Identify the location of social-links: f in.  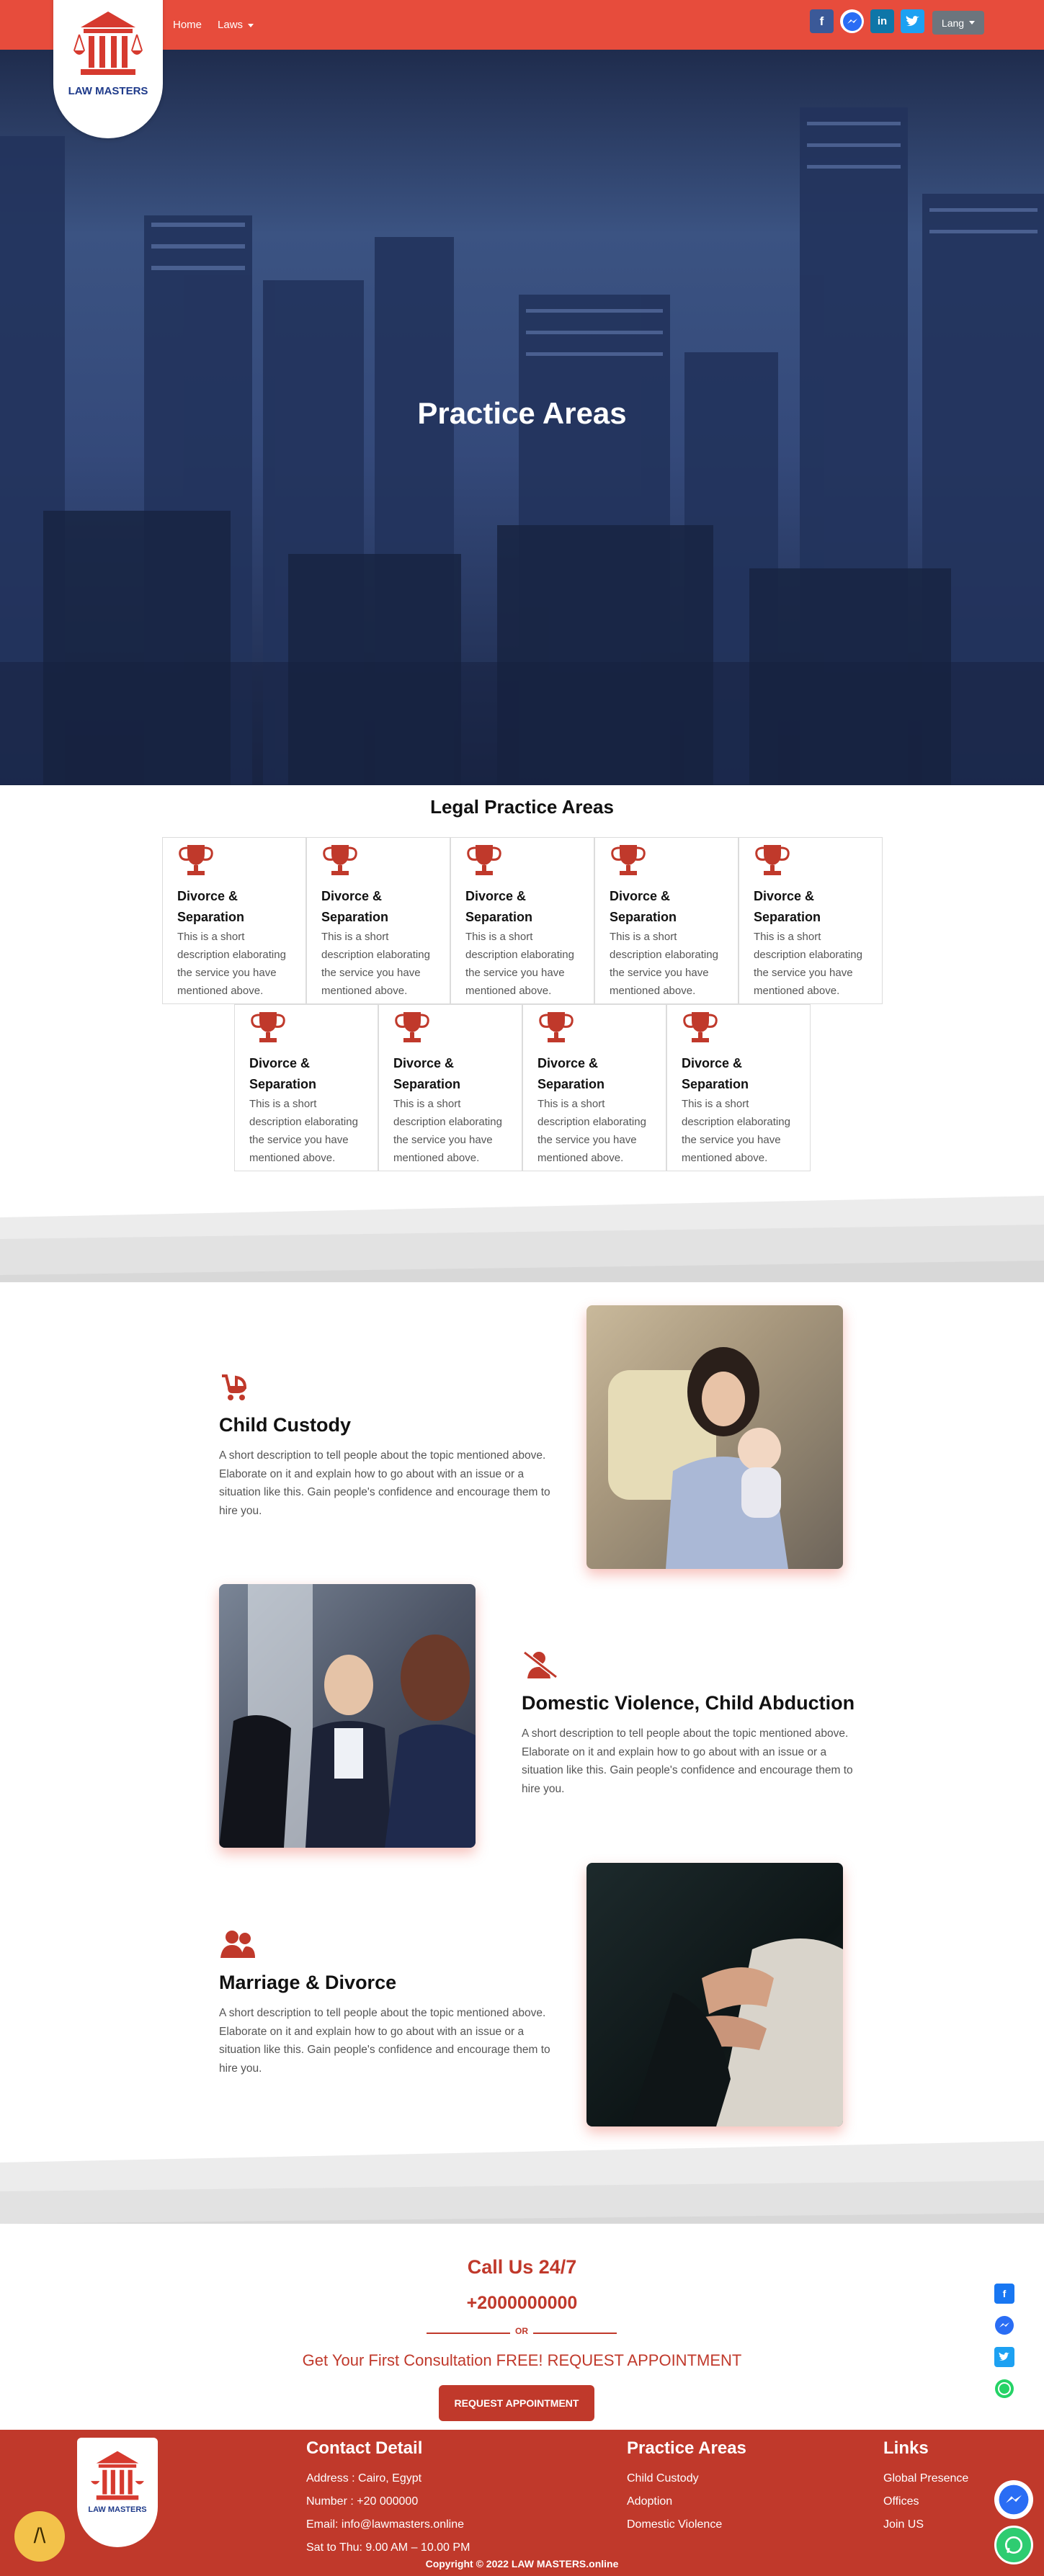
(867, 21).